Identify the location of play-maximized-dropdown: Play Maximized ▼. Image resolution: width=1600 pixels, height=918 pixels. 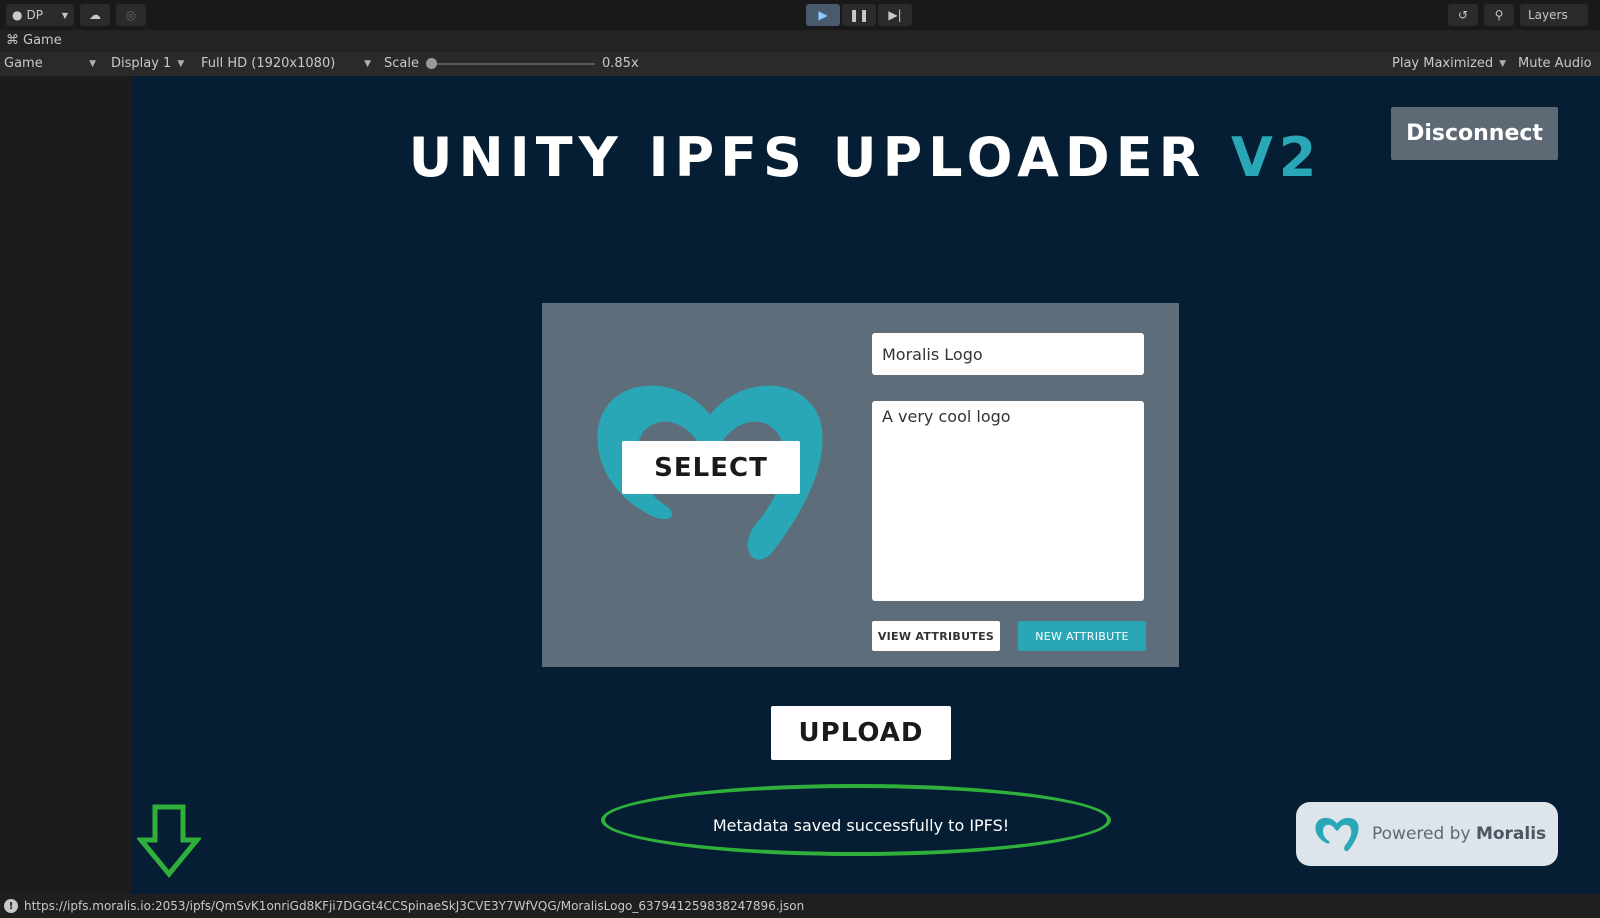
(1449, 63).